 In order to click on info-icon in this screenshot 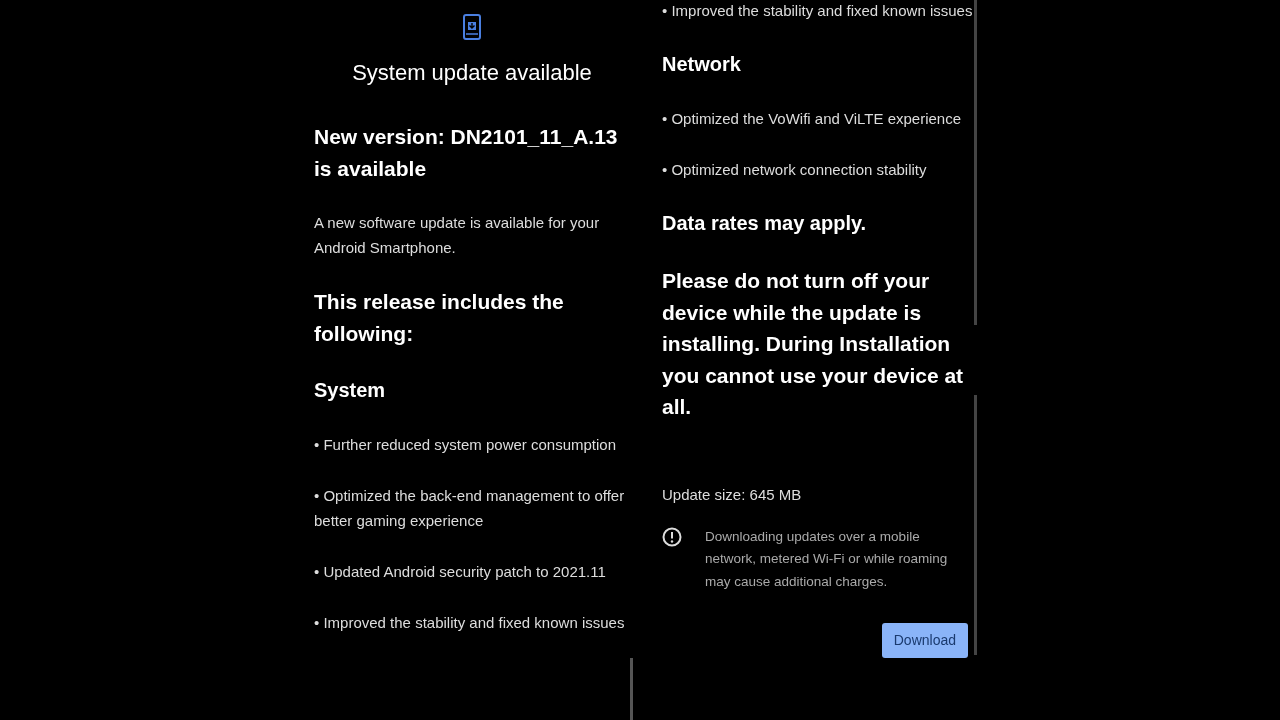, I will do `click(672, 536)`.